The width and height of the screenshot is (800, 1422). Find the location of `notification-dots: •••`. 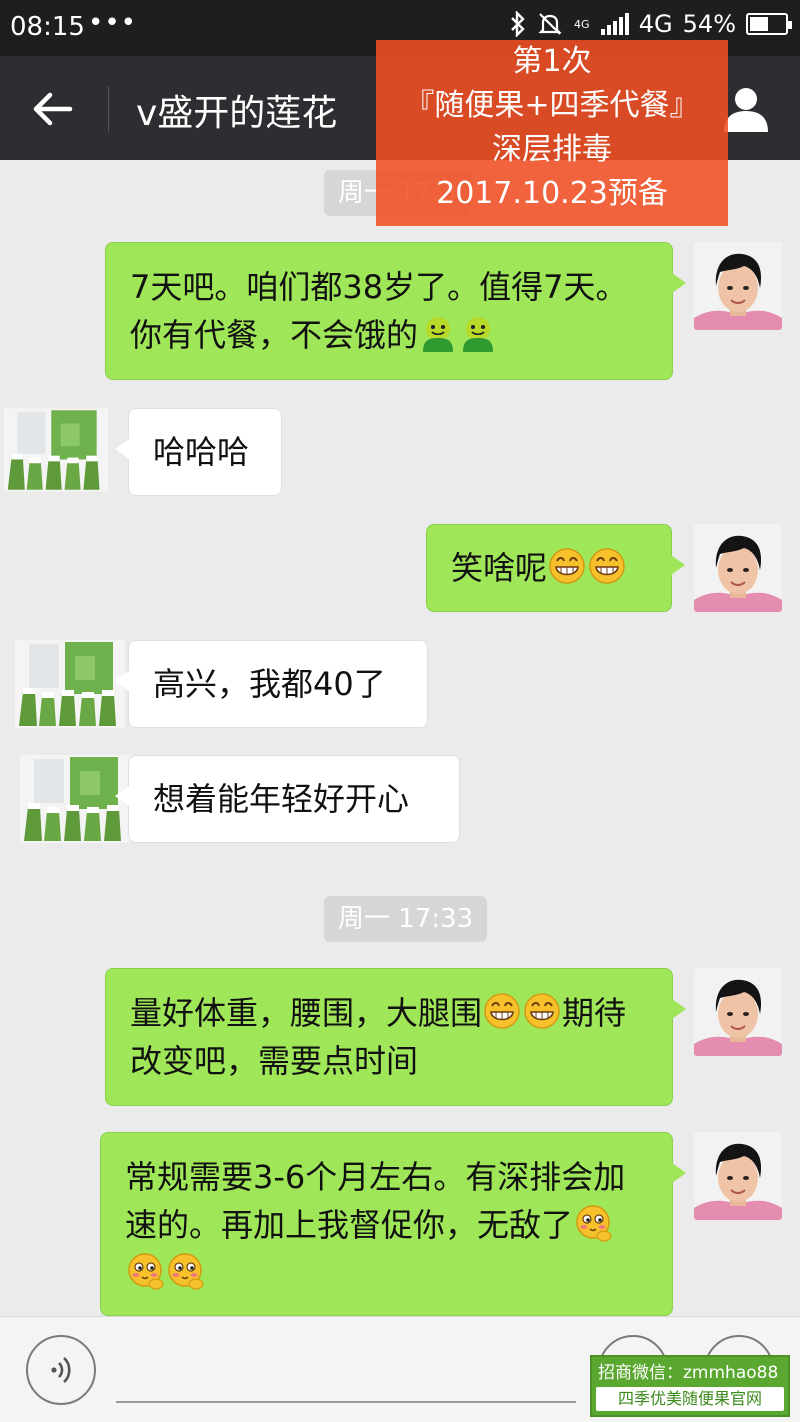

notification-dots: ••• is located at coordinates (113, 23).